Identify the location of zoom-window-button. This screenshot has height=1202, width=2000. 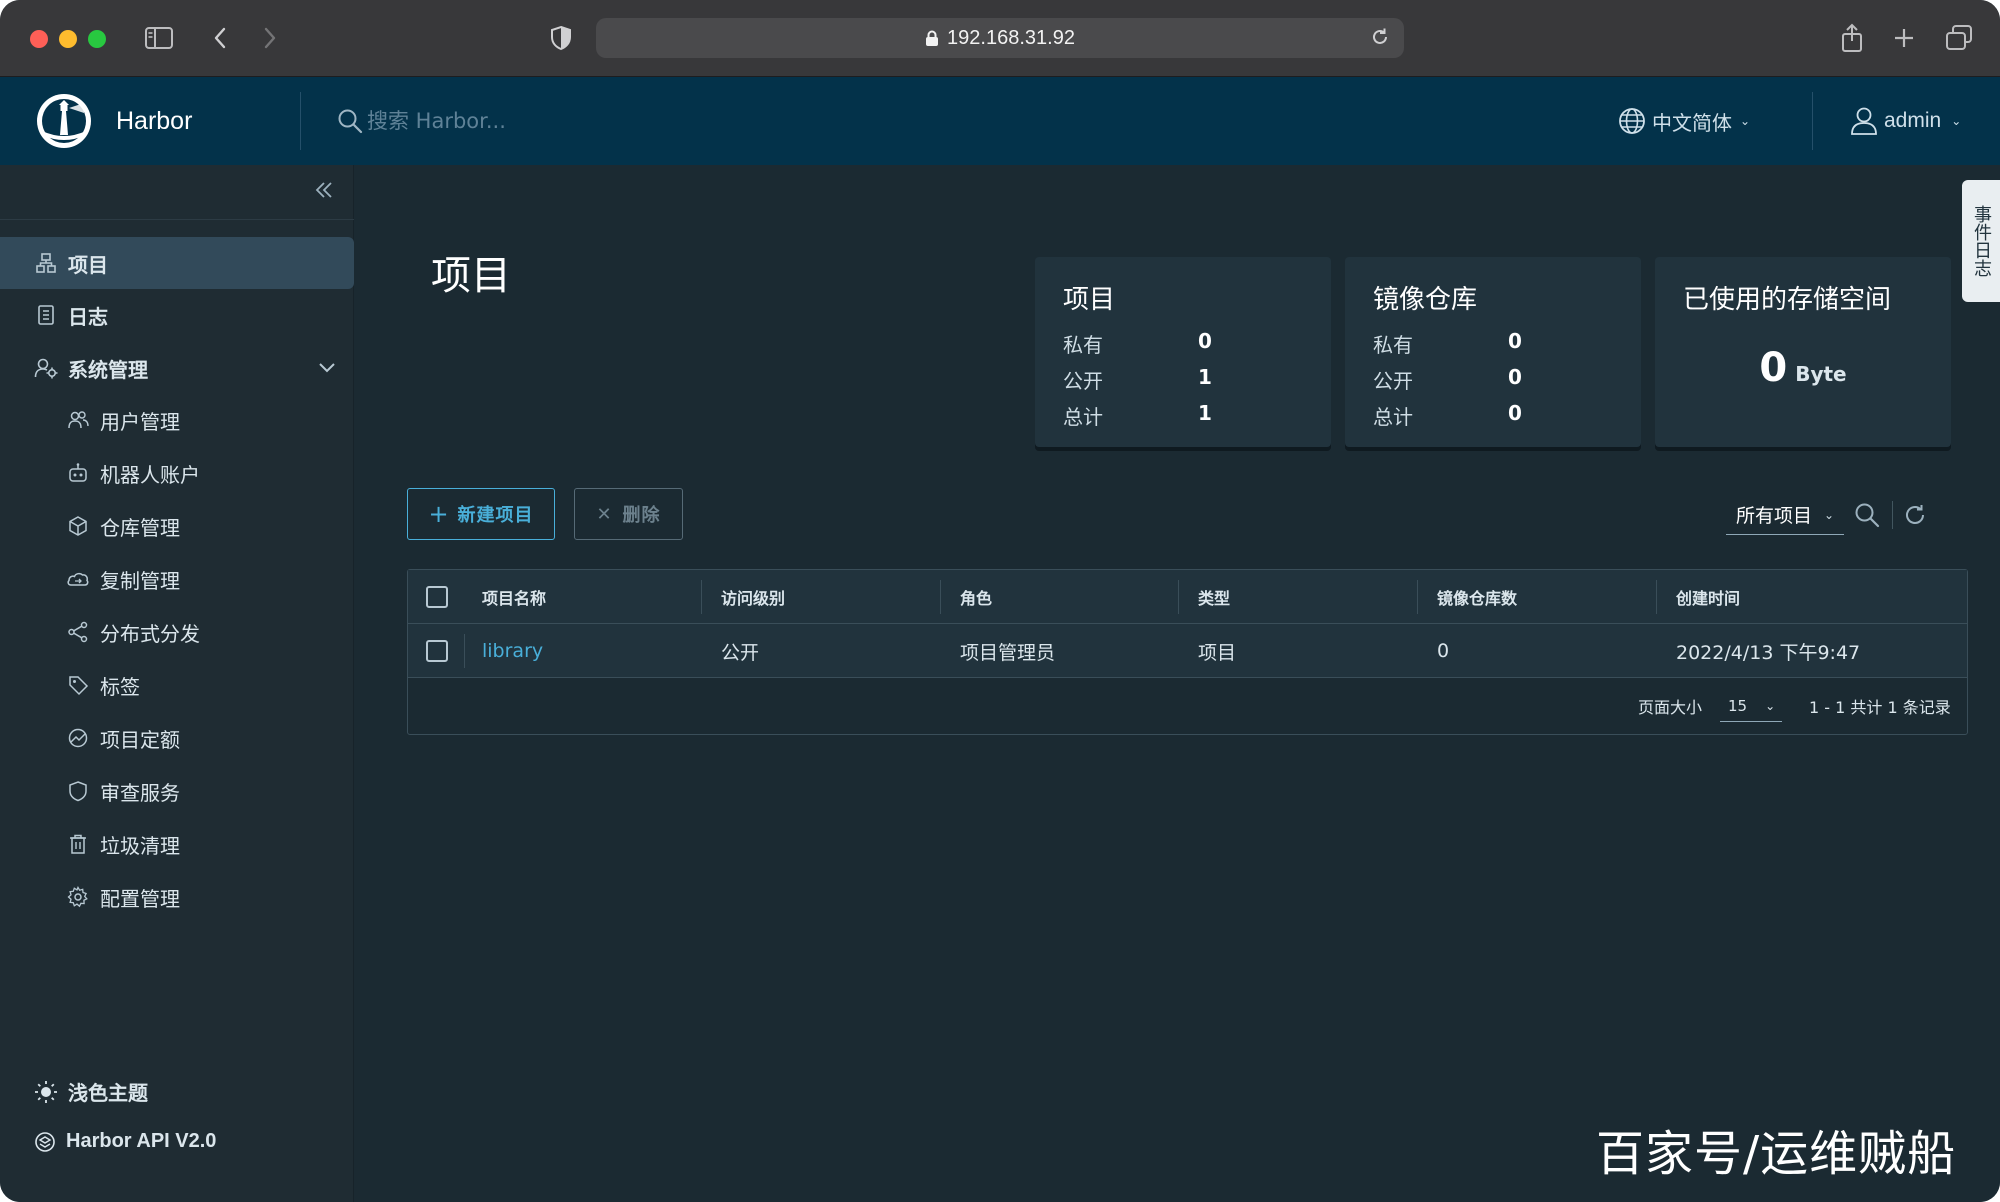
(97, 39).